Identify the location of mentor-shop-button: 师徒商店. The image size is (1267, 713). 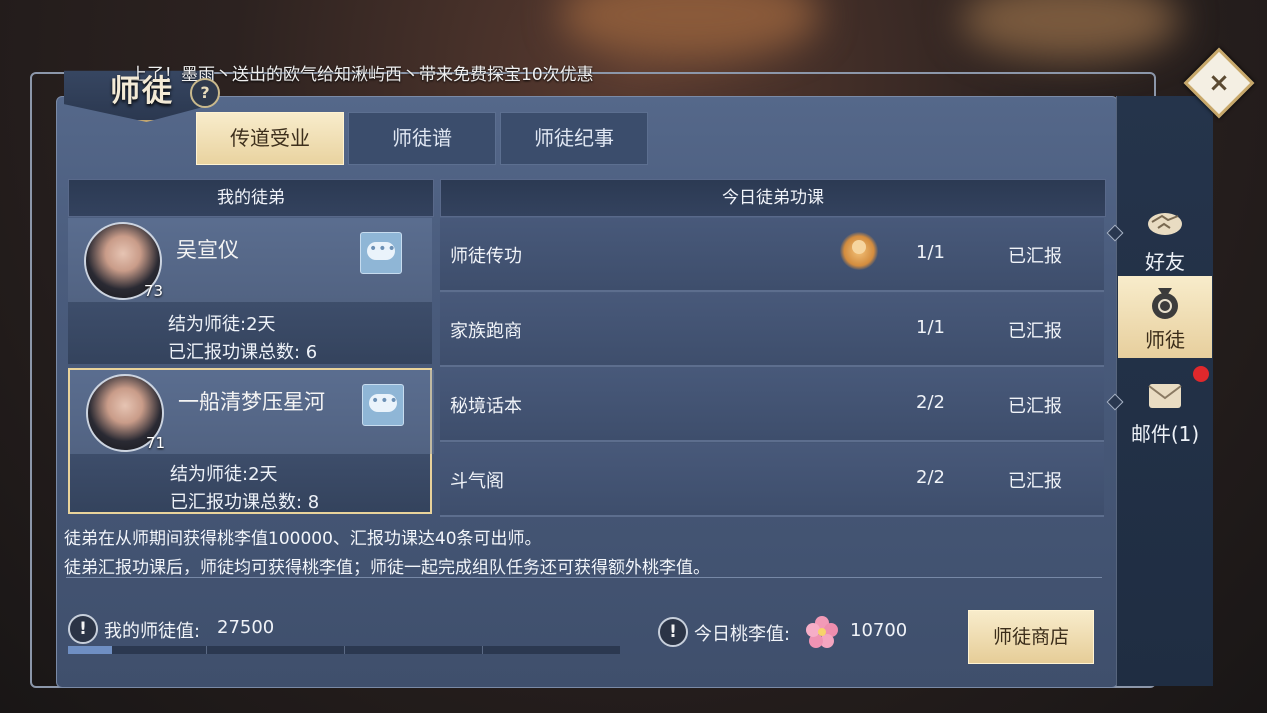
(1031, 637).